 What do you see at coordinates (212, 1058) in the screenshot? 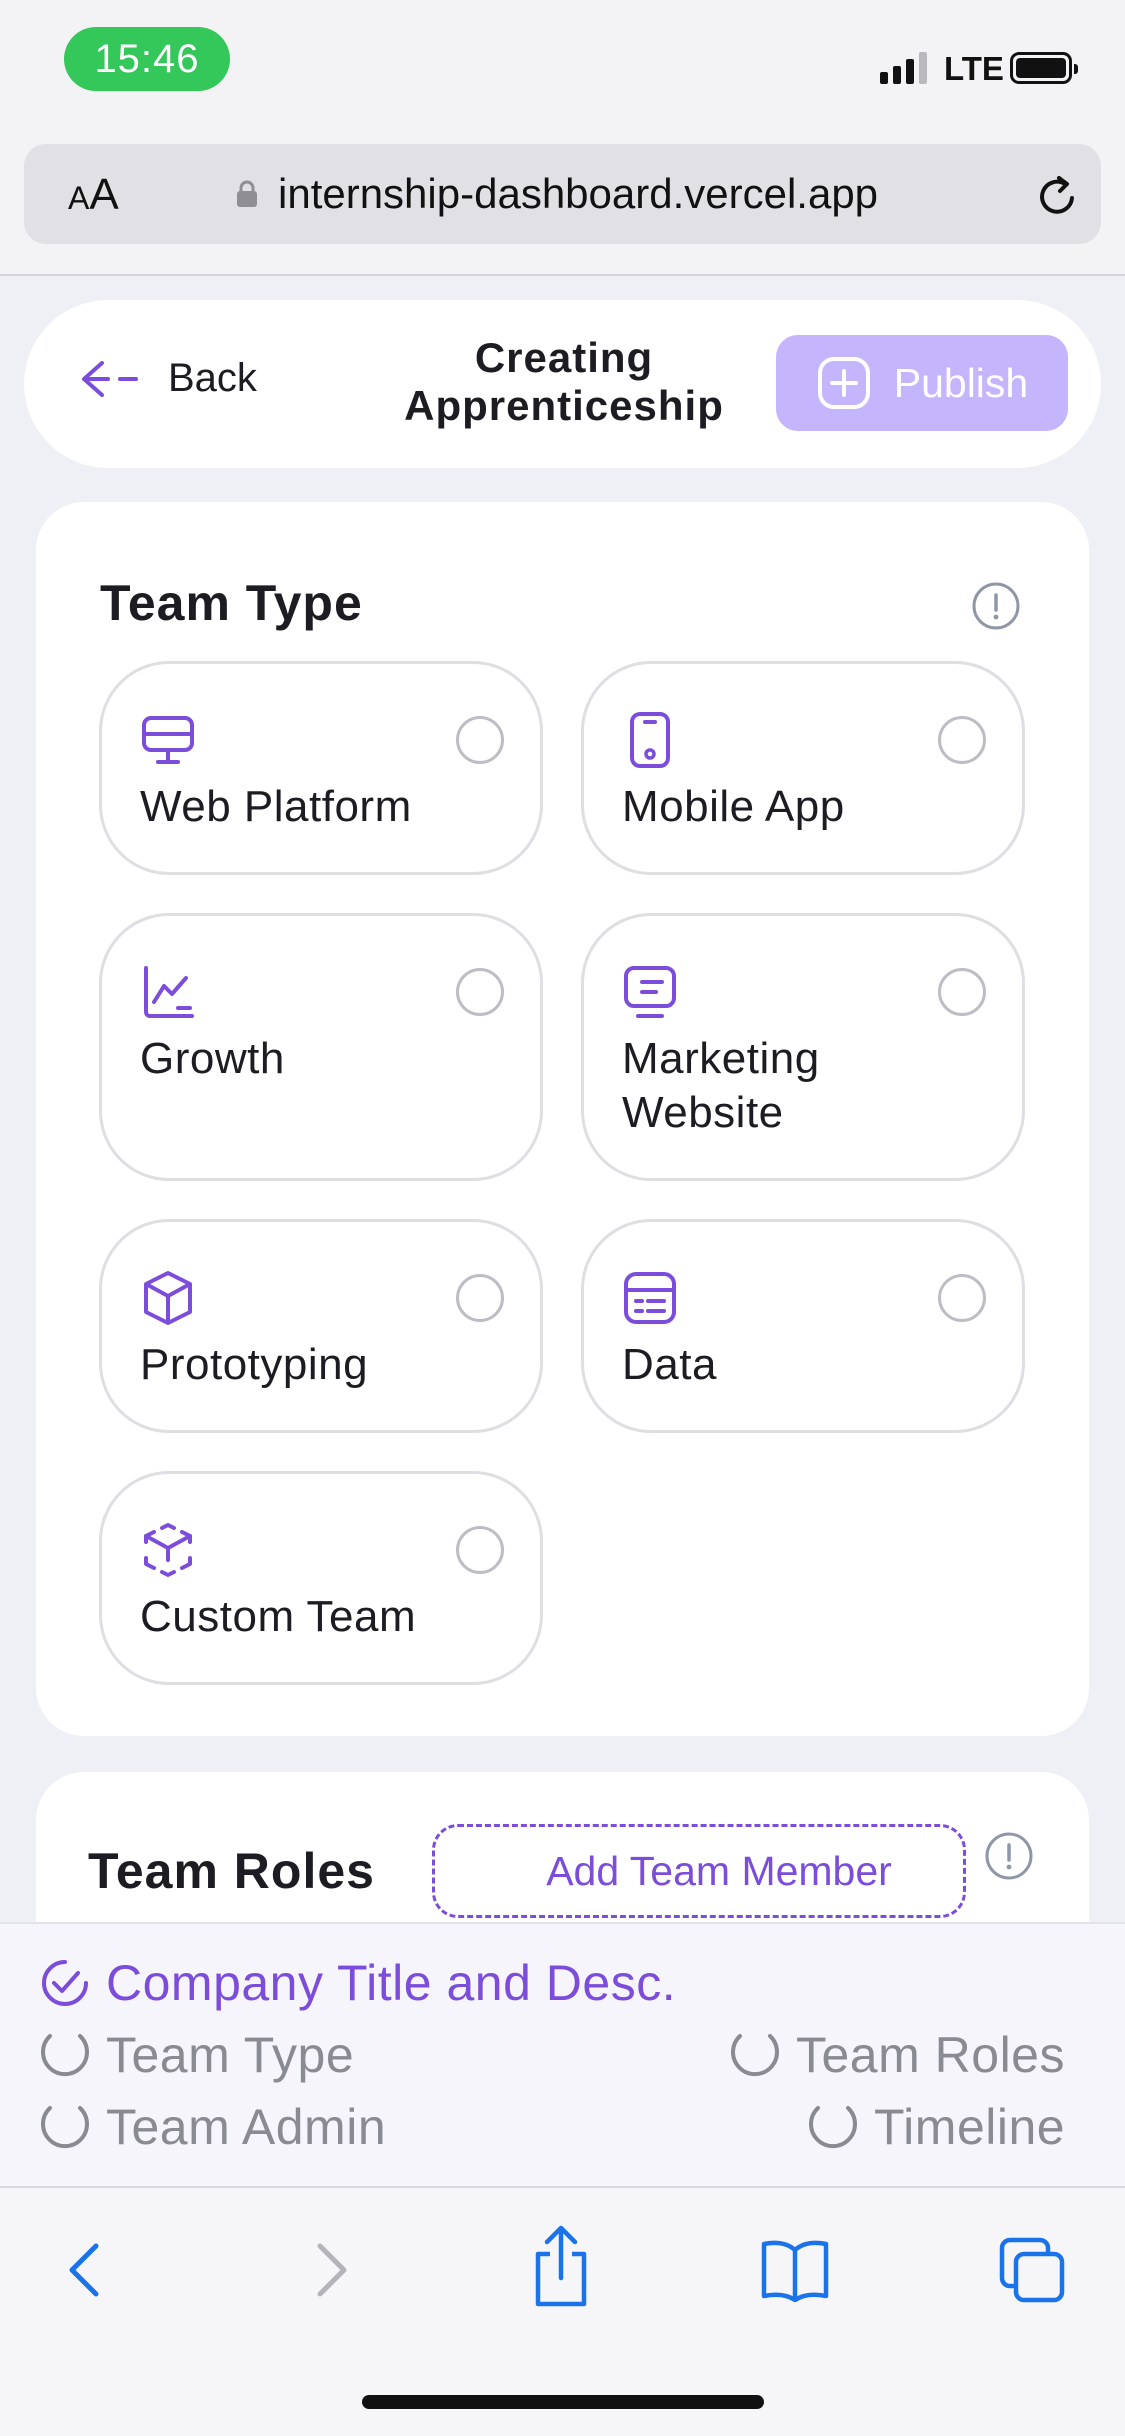
I see `option-label: Growth` at bounding box center [212, 1058].